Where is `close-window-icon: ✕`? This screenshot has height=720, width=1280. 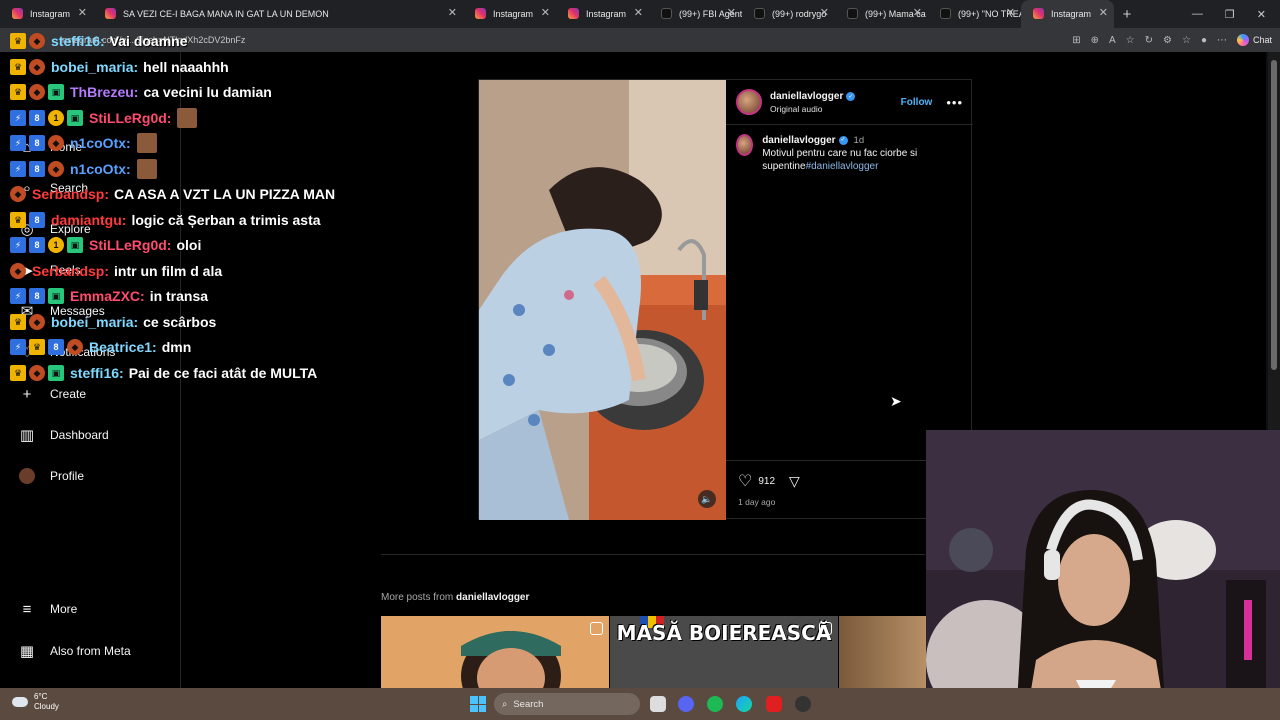
close-window-icon: ✕ is located at coordinates (1261, 14).